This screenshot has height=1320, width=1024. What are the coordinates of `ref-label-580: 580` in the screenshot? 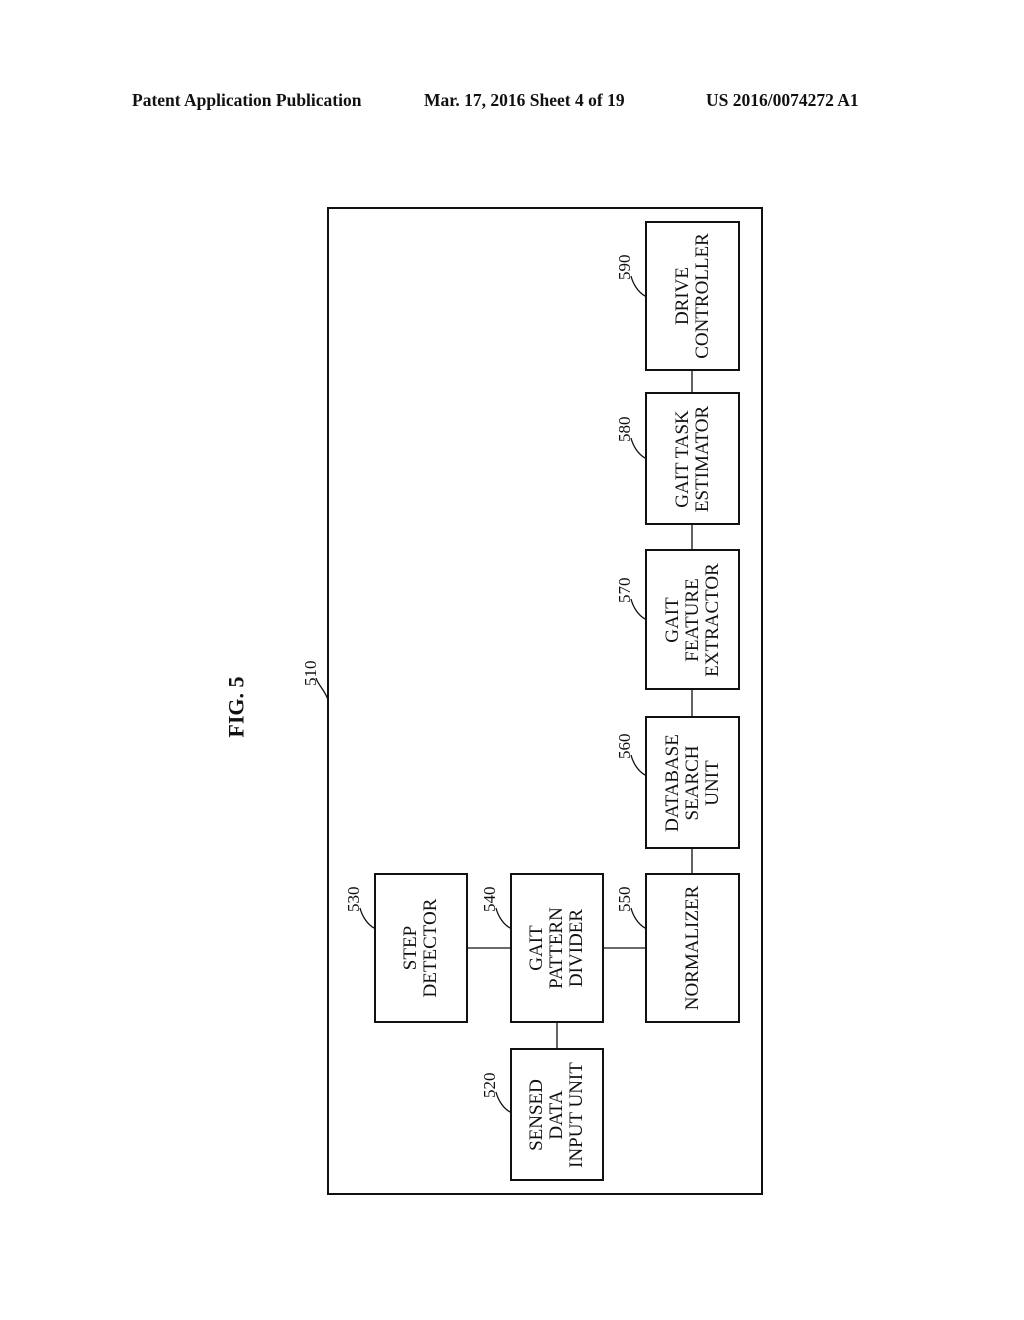 It's located at (624, 429).